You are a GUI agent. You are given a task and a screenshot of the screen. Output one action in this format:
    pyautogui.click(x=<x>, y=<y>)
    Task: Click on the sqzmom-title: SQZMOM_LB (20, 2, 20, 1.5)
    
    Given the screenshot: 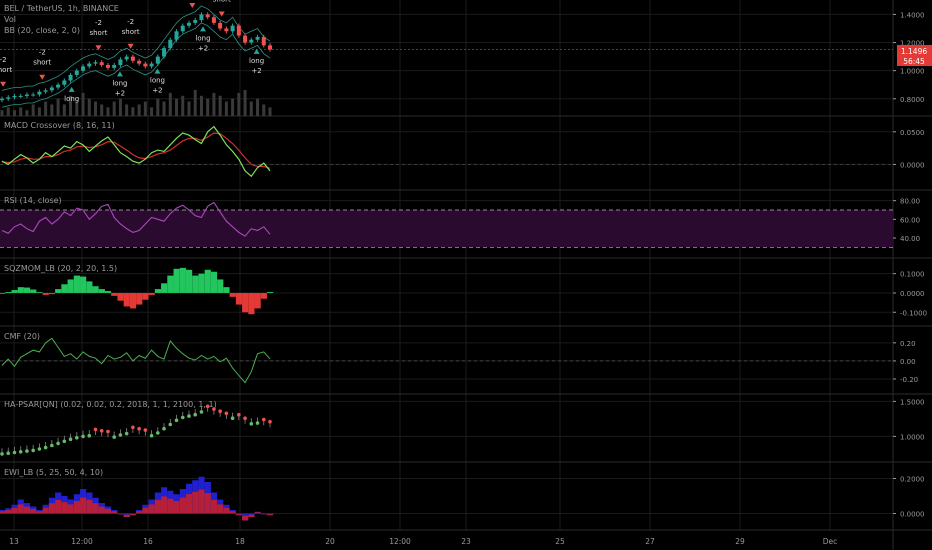 What is the action you would take?
    pyautogui.click(x=60, y=268)
    